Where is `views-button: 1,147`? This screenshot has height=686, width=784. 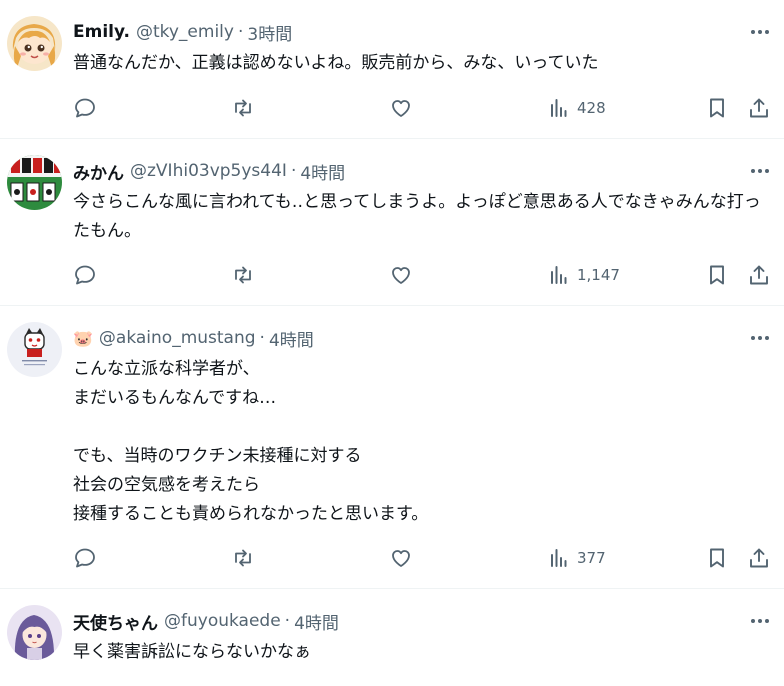
views-button: 1,147 is located at coordinates (583, 275).